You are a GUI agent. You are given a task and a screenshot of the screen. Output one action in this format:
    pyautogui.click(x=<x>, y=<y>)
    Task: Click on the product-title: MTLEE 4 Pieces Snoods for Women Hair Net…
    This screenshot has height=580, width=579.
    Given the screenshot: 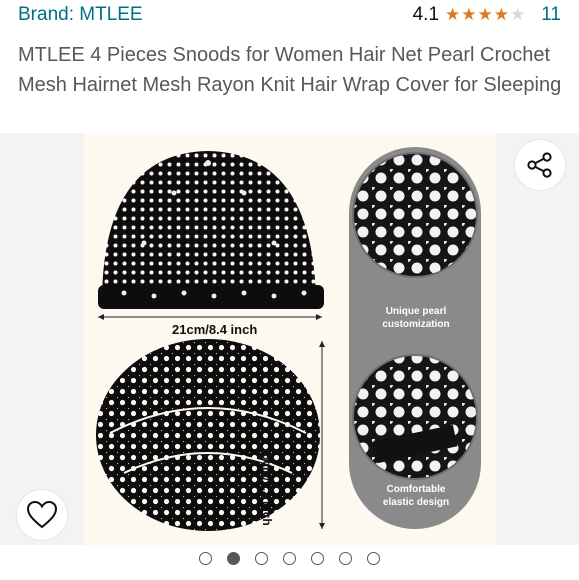 What is the action you would take?
    pyautogui.click(x=290, y=70)
    